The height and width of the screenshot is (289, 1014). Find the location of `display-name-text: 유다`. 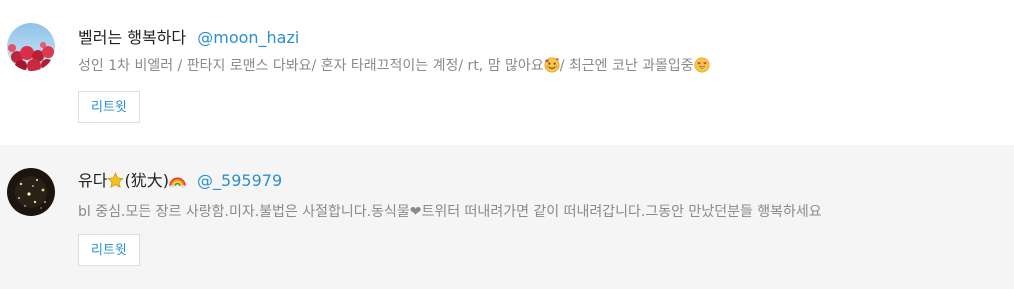

display-name-text: 유다 is located at coordinates (93, 180).